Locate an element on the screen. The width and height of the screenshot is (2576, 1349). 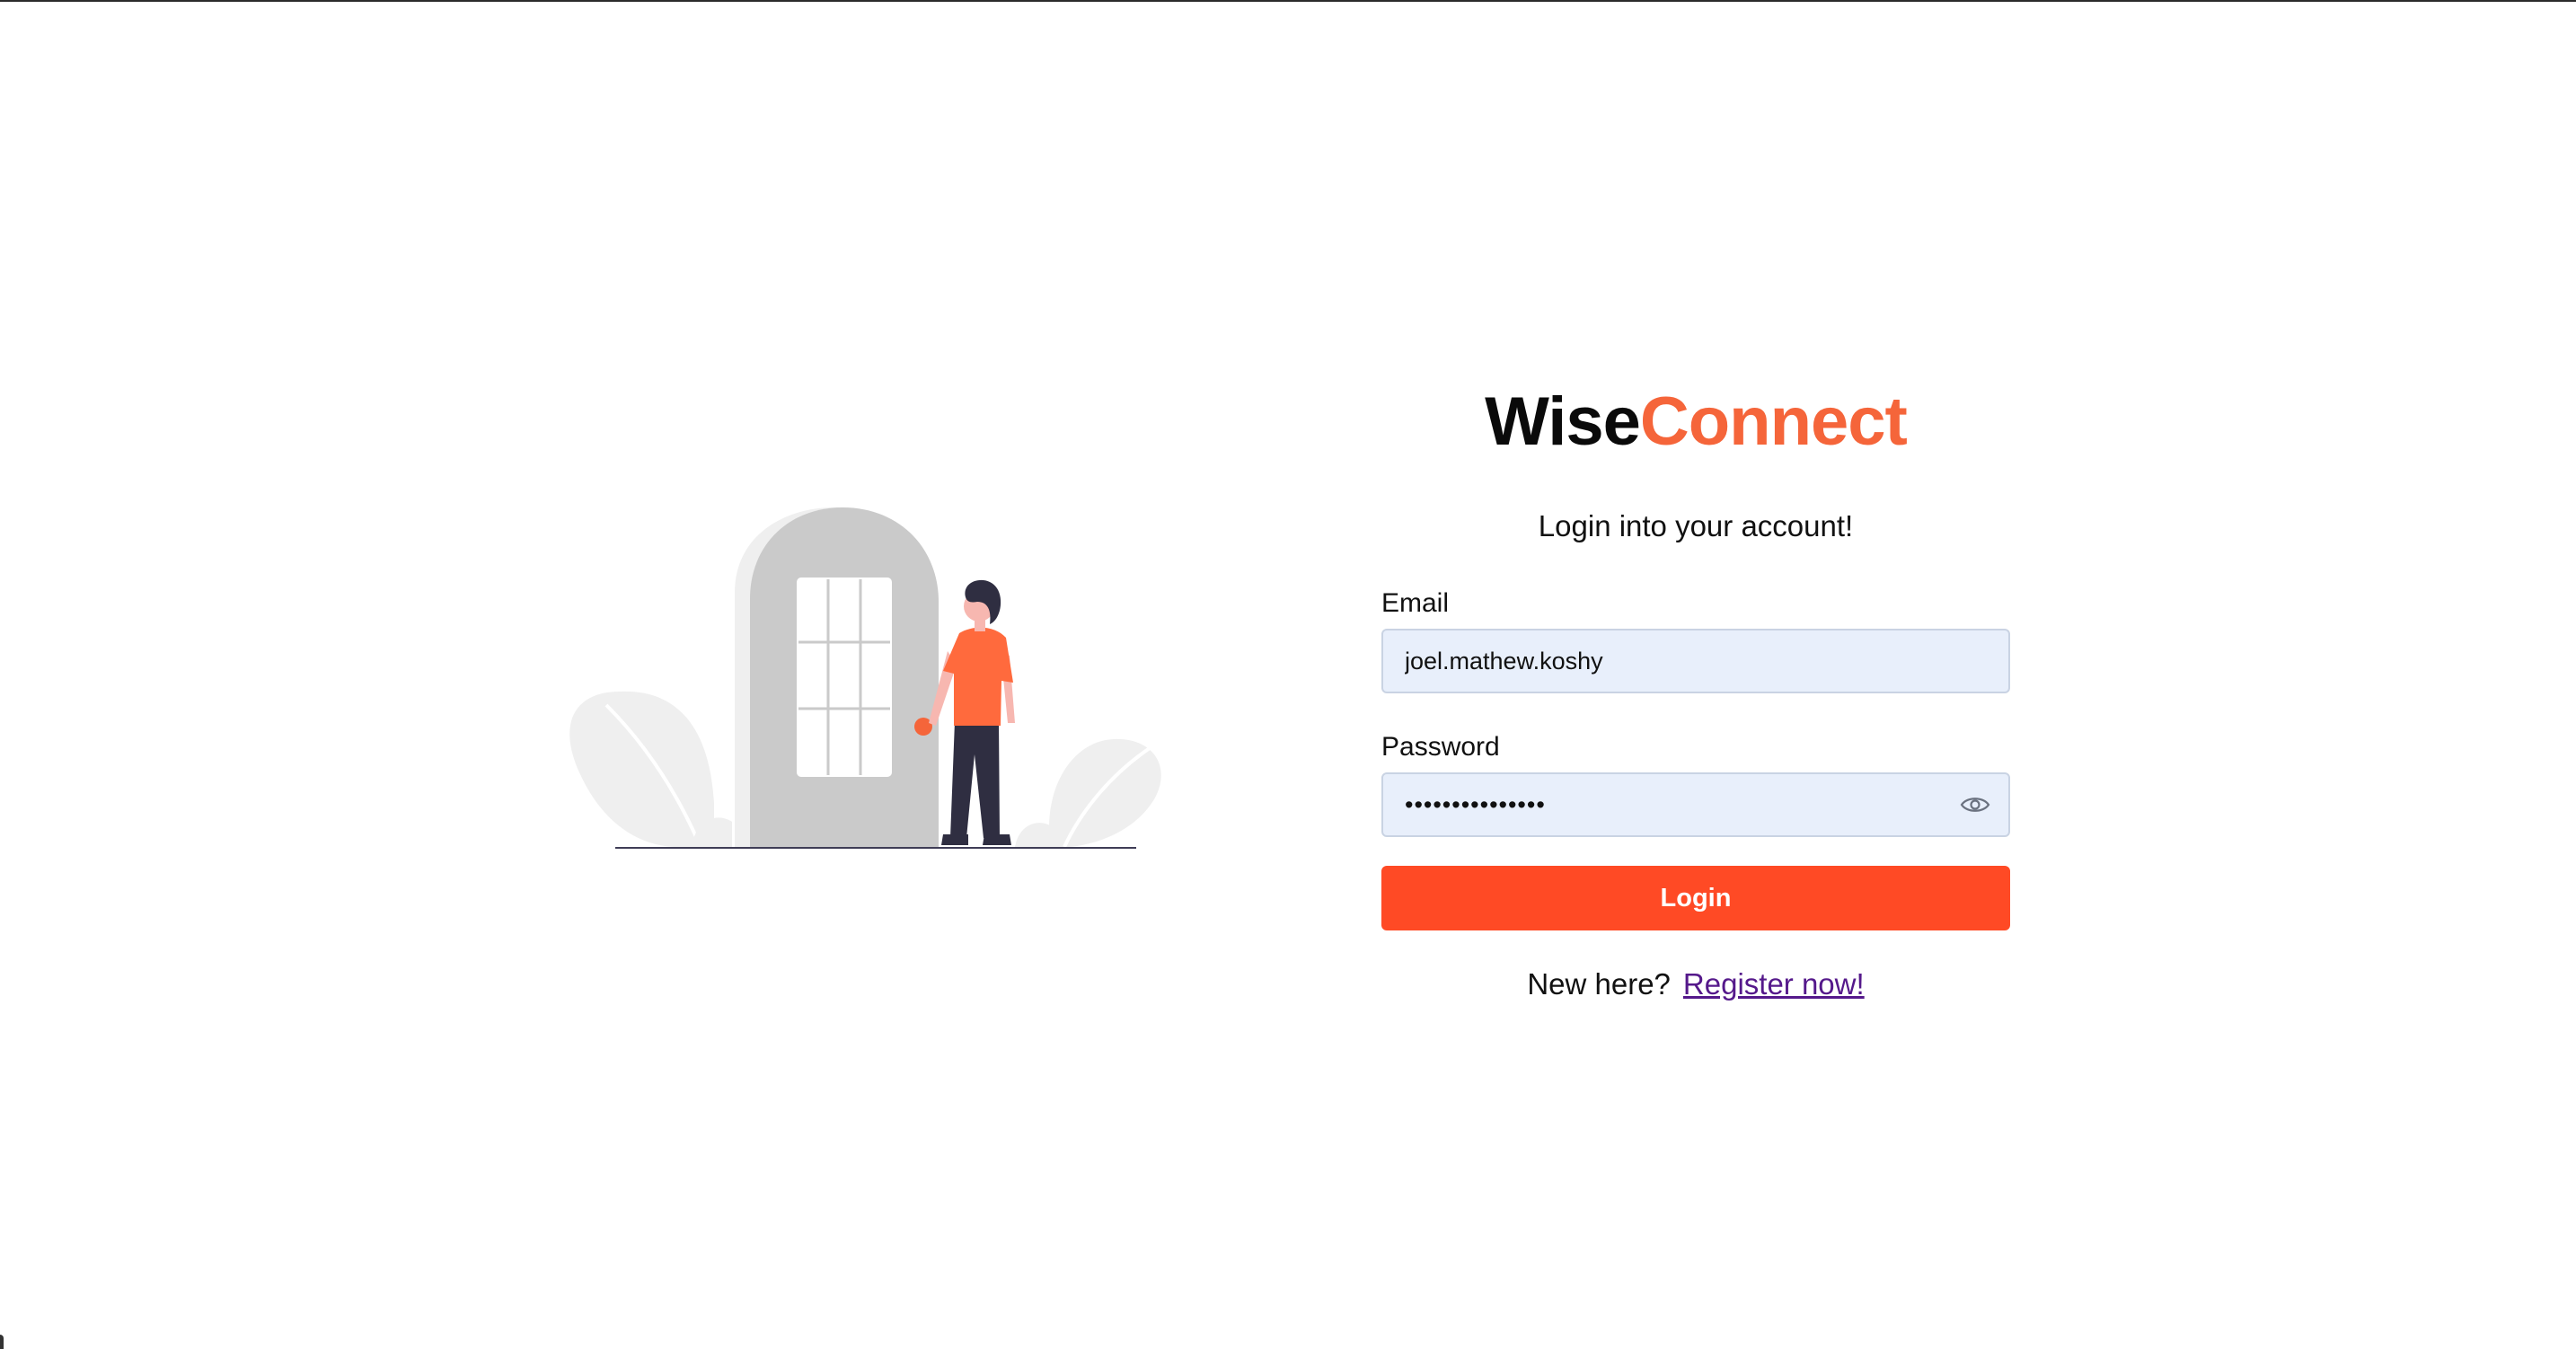
login-subtitle: Login into your account! is located at coordinates (1696, 526).